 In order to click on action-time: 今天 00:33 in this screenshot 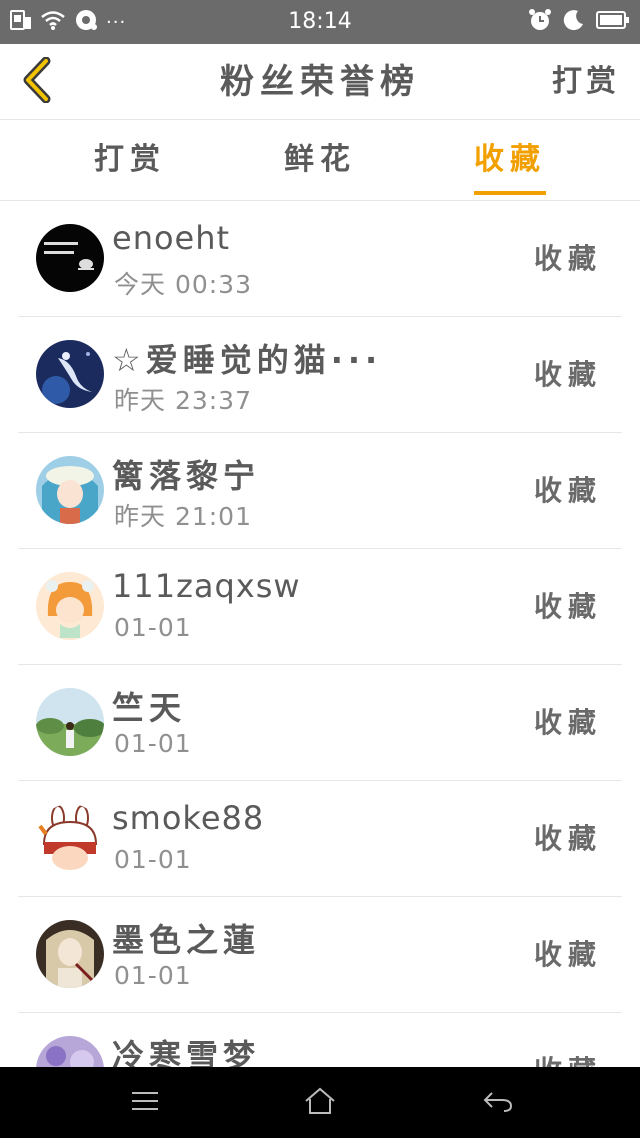, I will do `click(183, 284)`.